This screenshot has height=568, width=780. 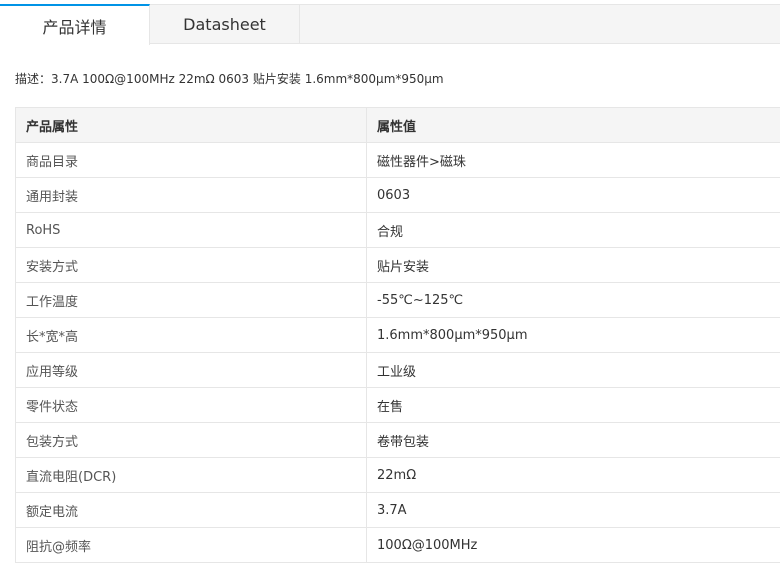 What do you see at coordinates (573, 300) in the screenshot?
I see `attribute-value: -55℃~125℃` at bounding box center [573, 300].